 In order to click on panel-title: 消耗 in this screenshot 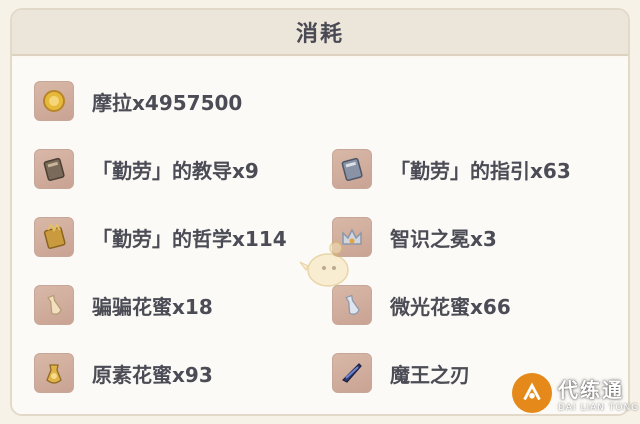, I will do `click(319, 34)`.